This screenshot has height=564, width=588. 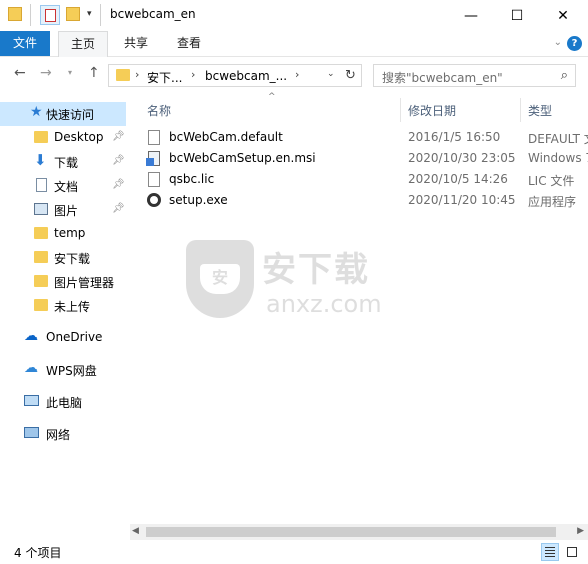 I want to click on maximize-button: ☐, so click(x=517, y=15).